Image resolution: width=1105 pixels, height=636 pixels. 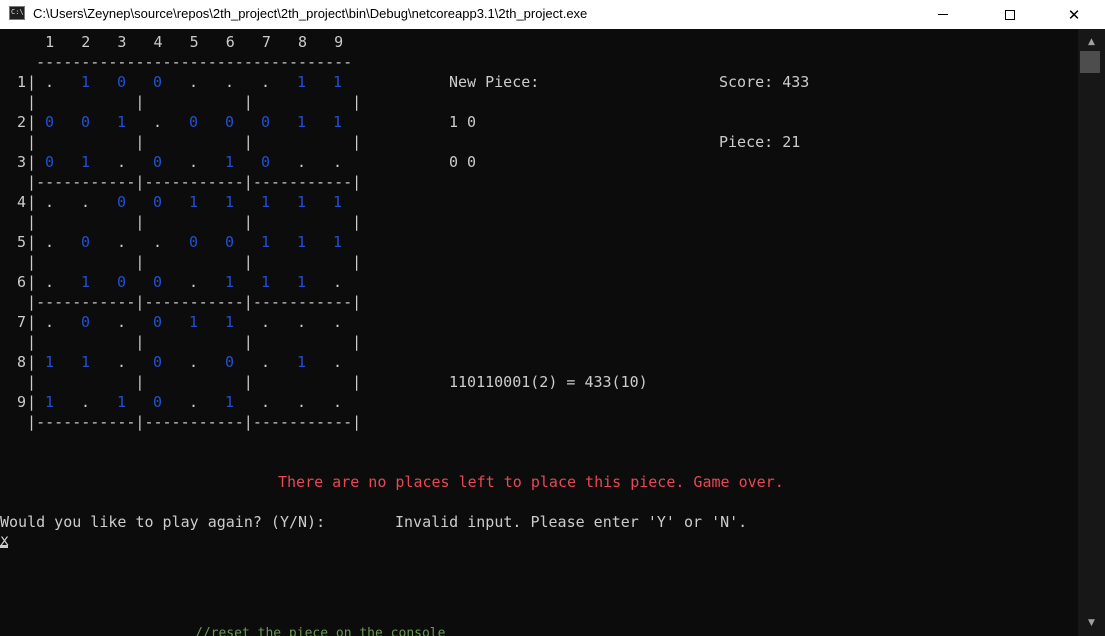 I want to click on row-number: 2, so click(x=22, y=122).